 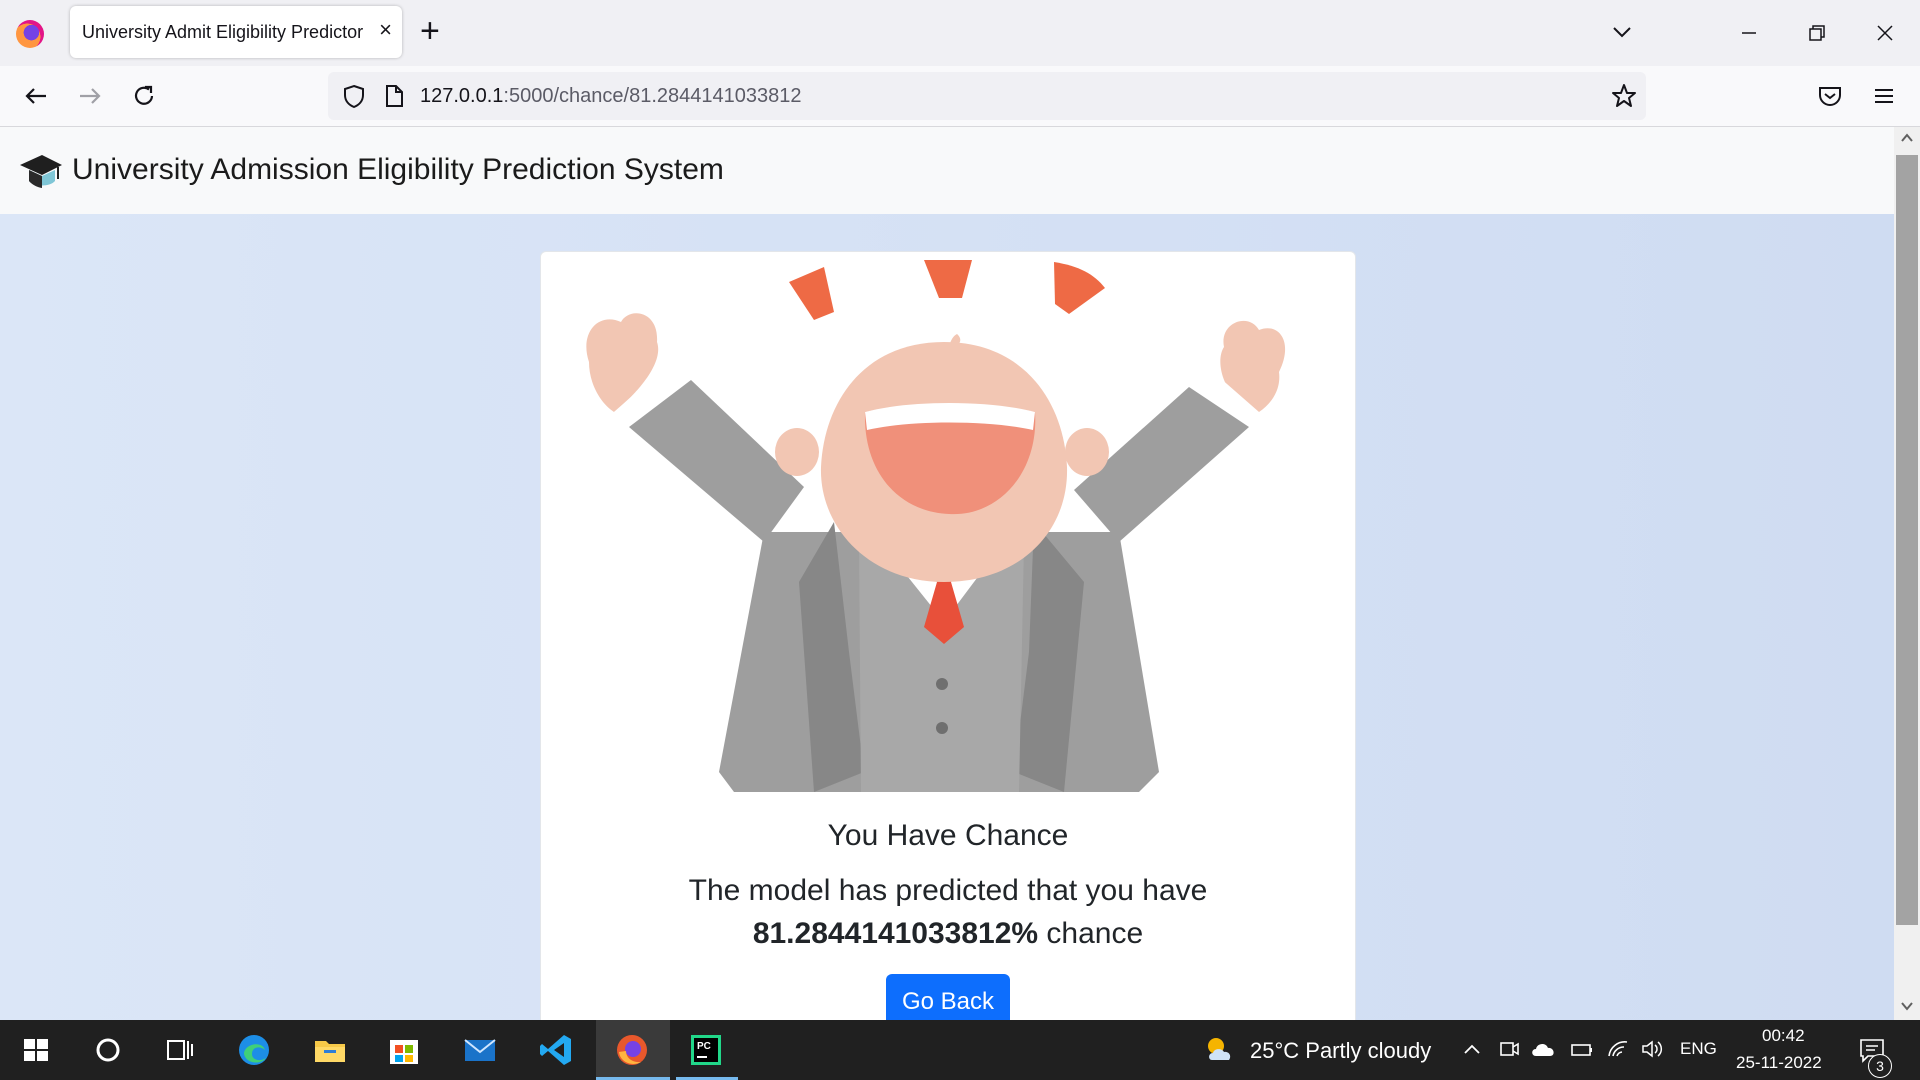 I want to click on result-line1: The model has predicted that you have, so click(x=948, y=890).